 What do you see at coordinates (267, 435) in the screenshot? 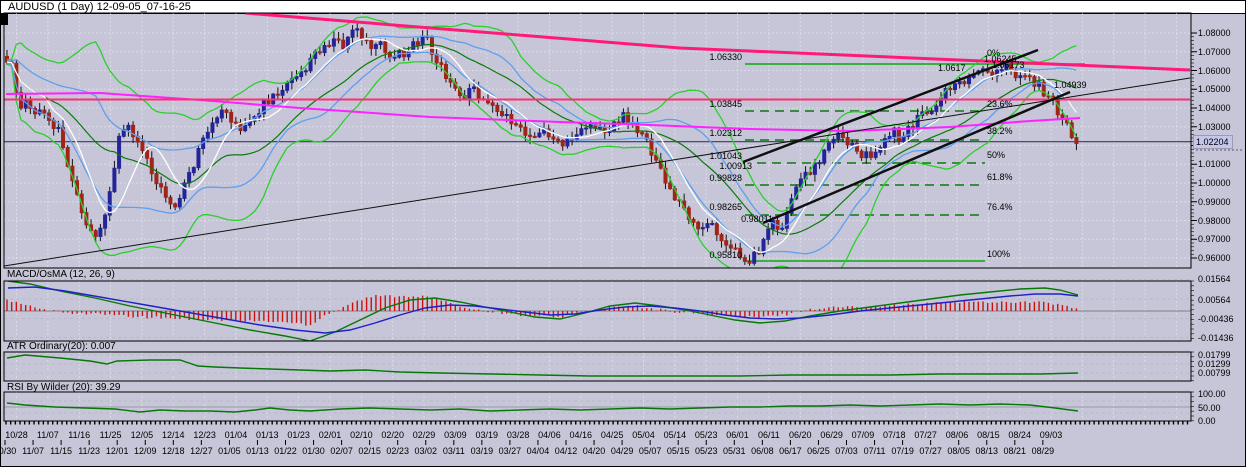
I see `date-label-row1: 01/13` at bounding box center [267, 435].